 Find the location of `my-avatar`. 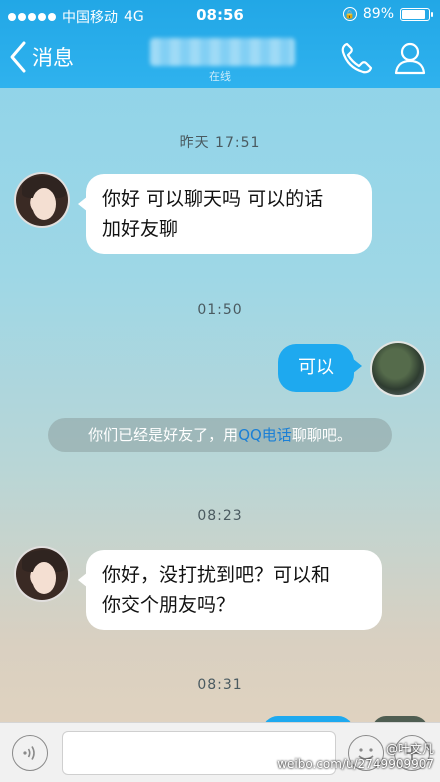

my-avatar is located at coordinates (398, 369).